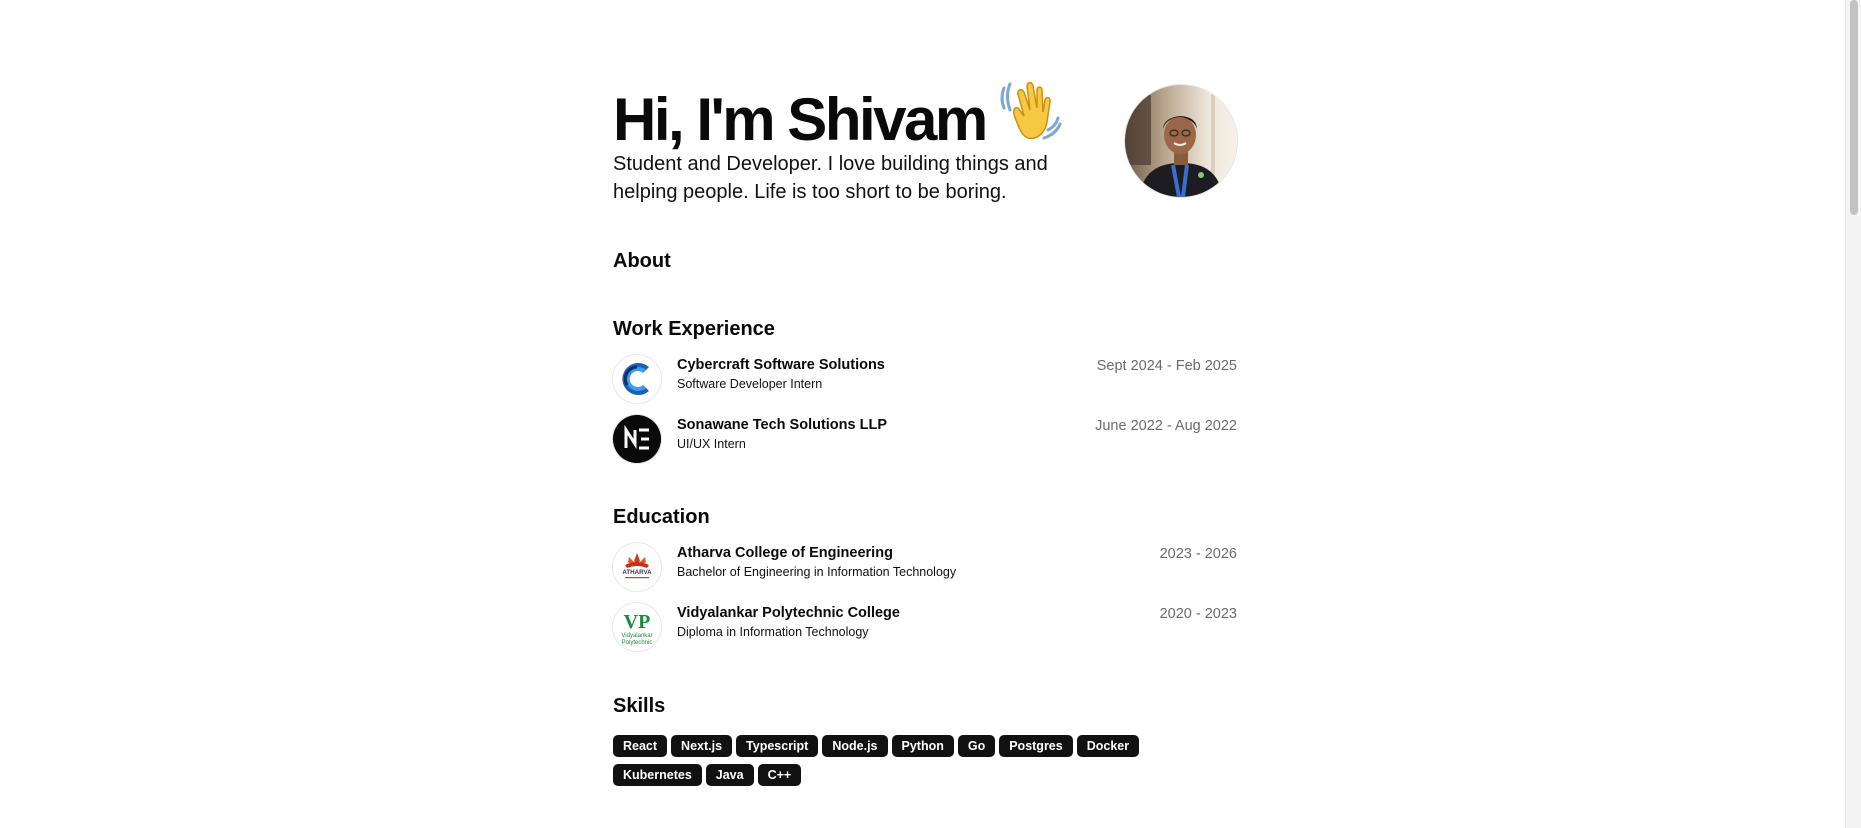 The height and width of the screenshot is (828, 1861). Describe the element at coordinates (1031, 110) in the screenshot. I see `waving-hand-icon` at that location.